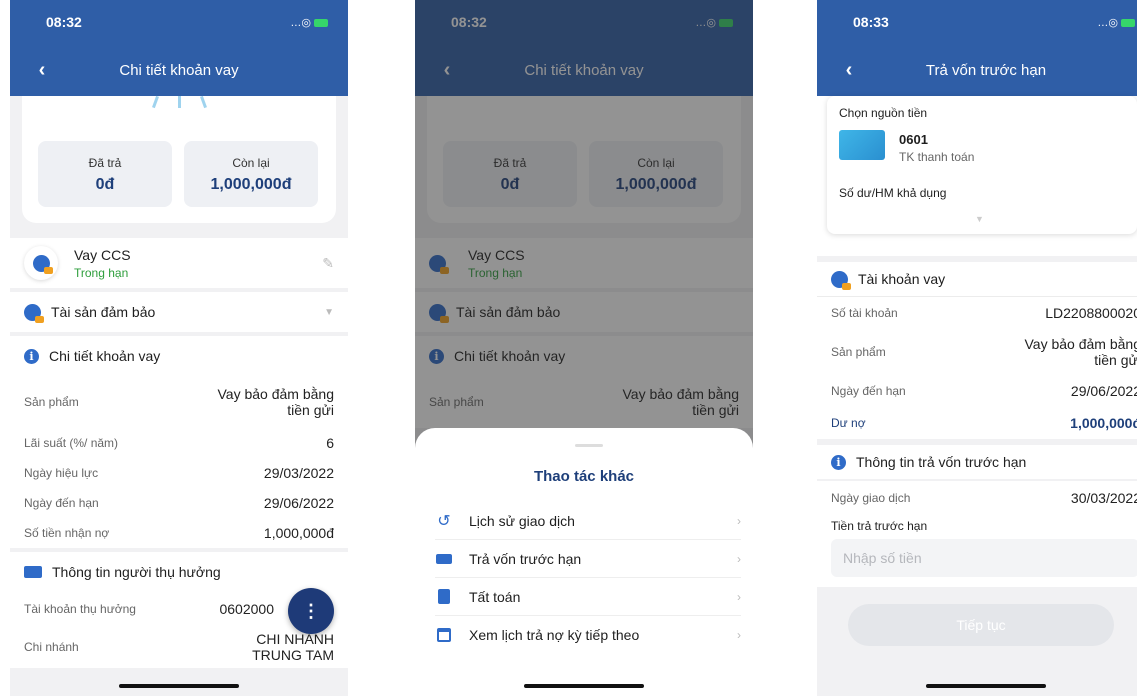 This screenshot has width=1137, height=696. I want to click on beneficiary-label: Thông tin người thụ hưởng, so click(136, 572).